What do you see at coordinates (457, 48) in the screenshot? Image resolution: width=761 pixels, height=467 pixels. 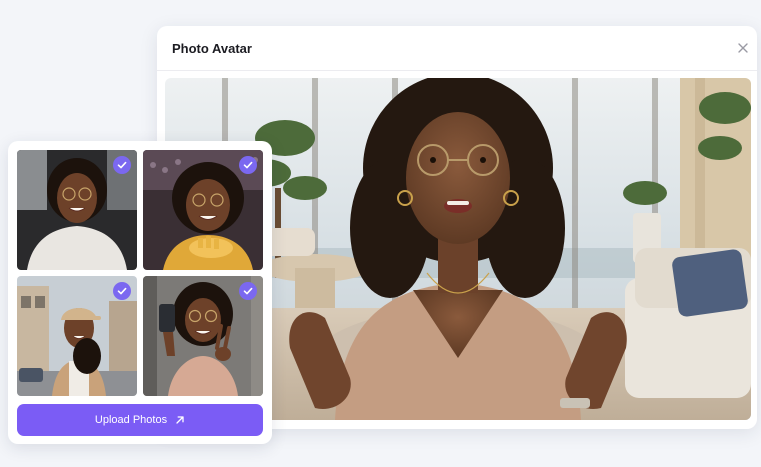 I see `modal-header: Photo Avatar` at bounding box center [457, 48].